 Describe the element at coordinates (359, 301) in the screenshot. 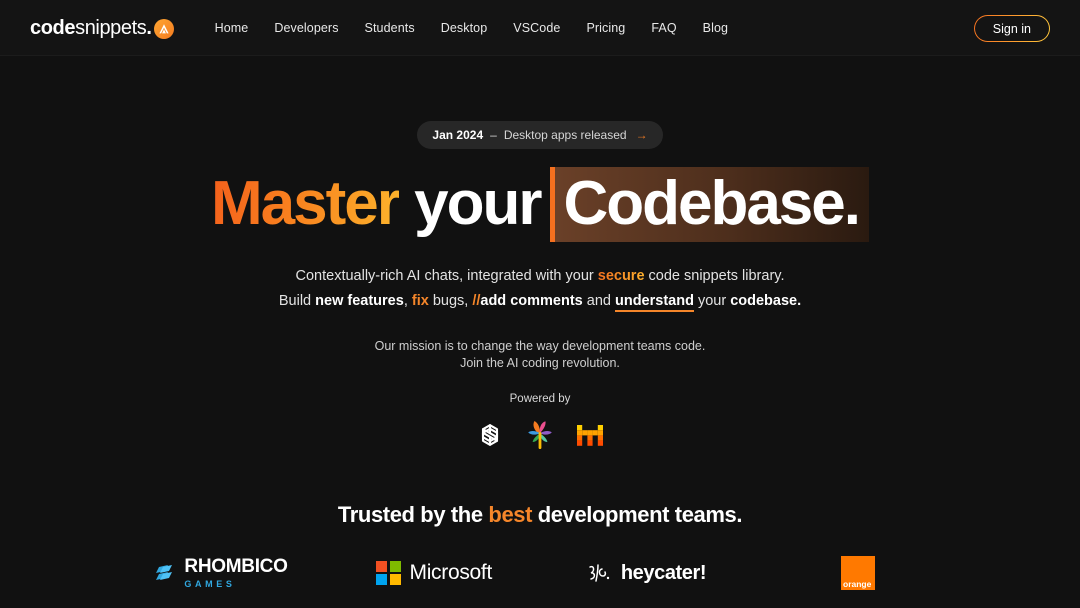

I see `subtitle2-new-features: new features` at that location.